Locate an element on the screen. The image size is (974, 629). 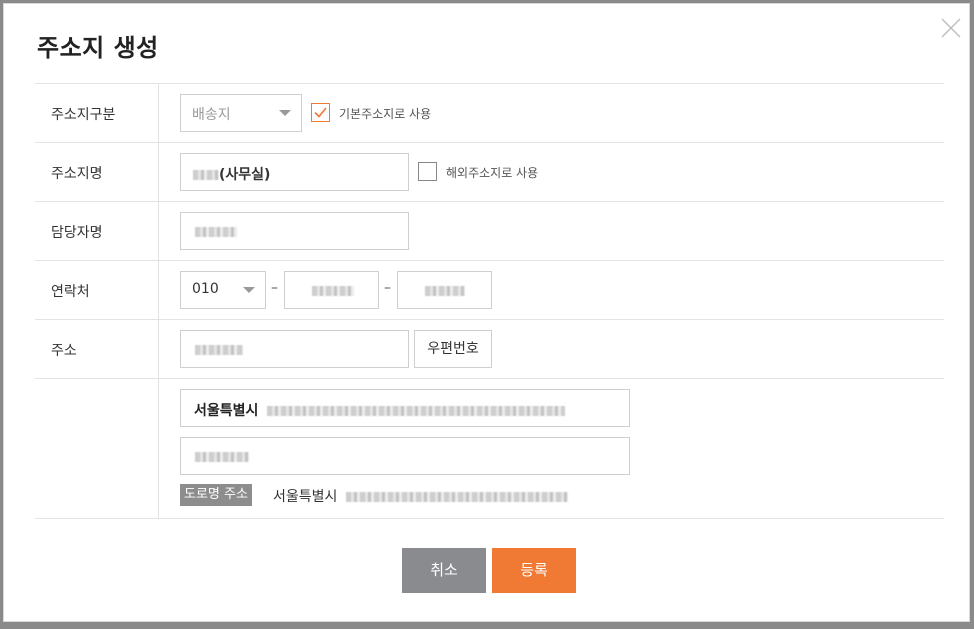
phone-middle-input is located at coordinates (331, 290).